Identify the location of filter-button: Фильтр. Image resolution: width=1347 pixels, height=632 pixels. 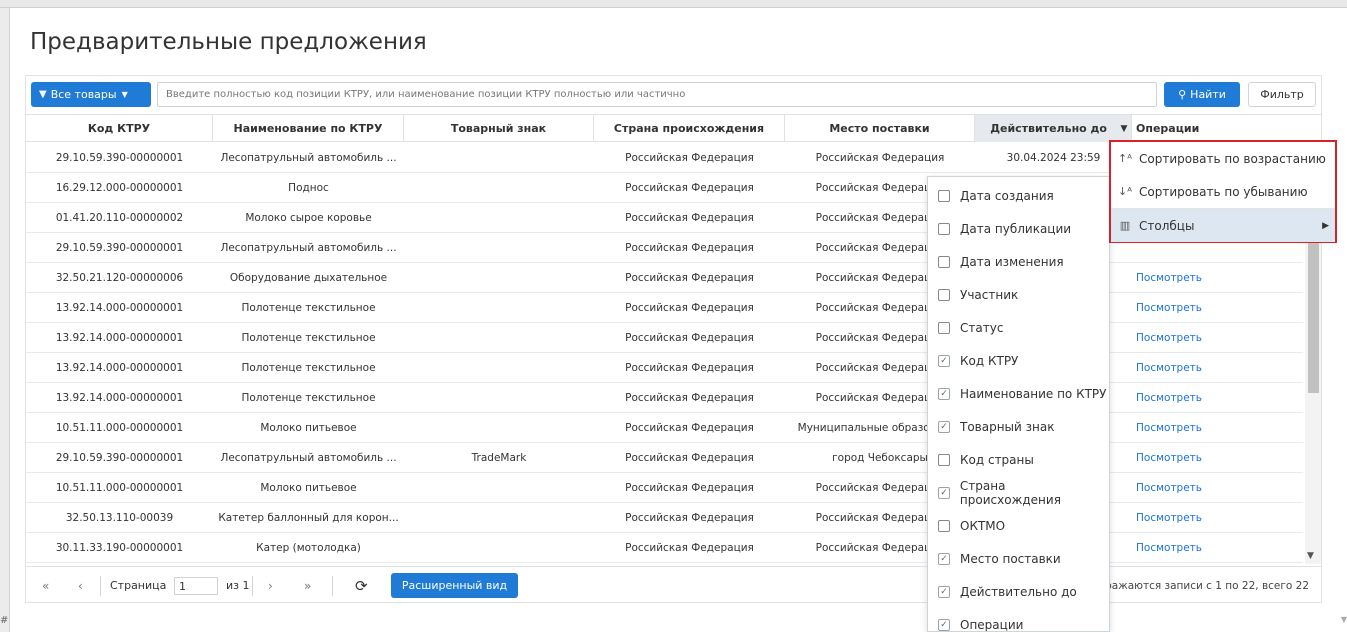
(1282, 94).